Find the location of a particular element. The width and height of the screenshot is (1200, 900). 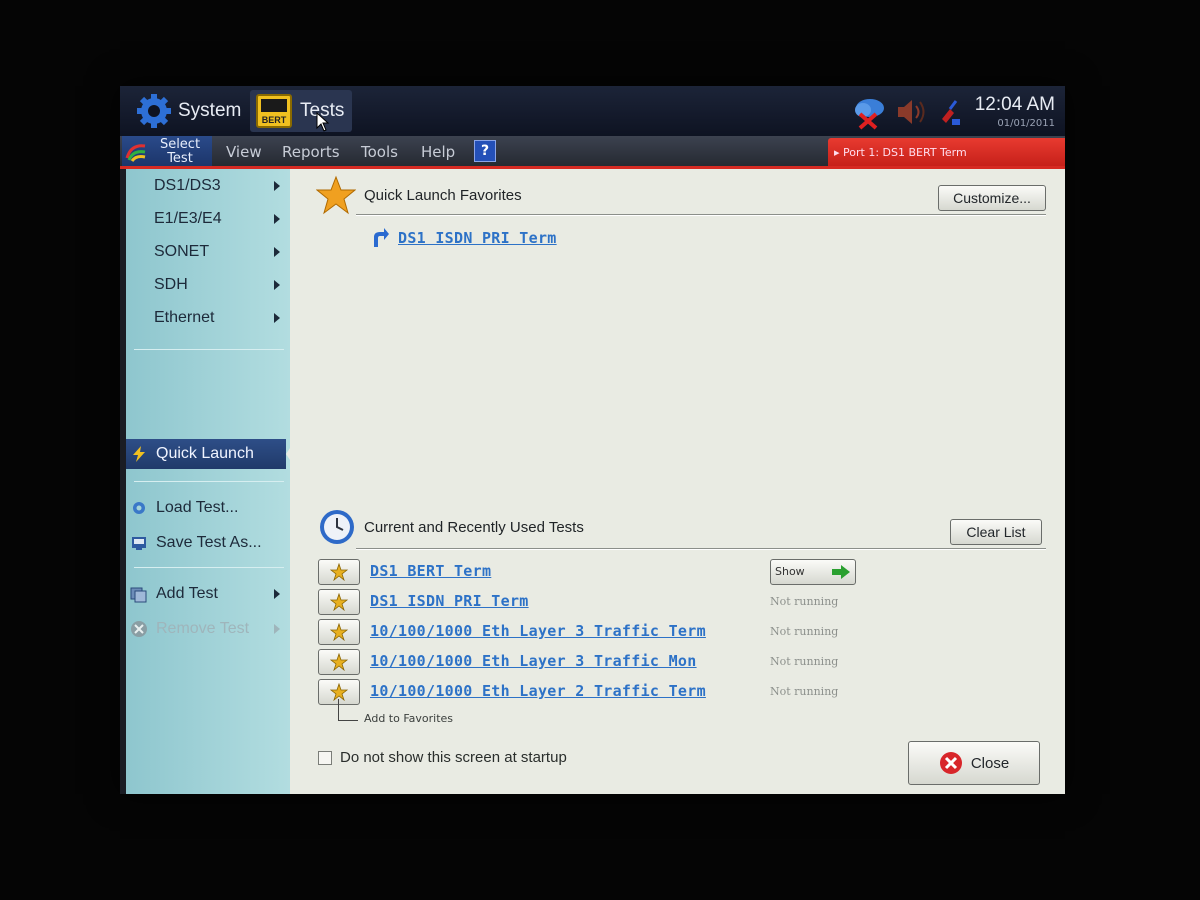

sidebar-item-label: E1/E3/E4 is located at coordinates (188, 218).